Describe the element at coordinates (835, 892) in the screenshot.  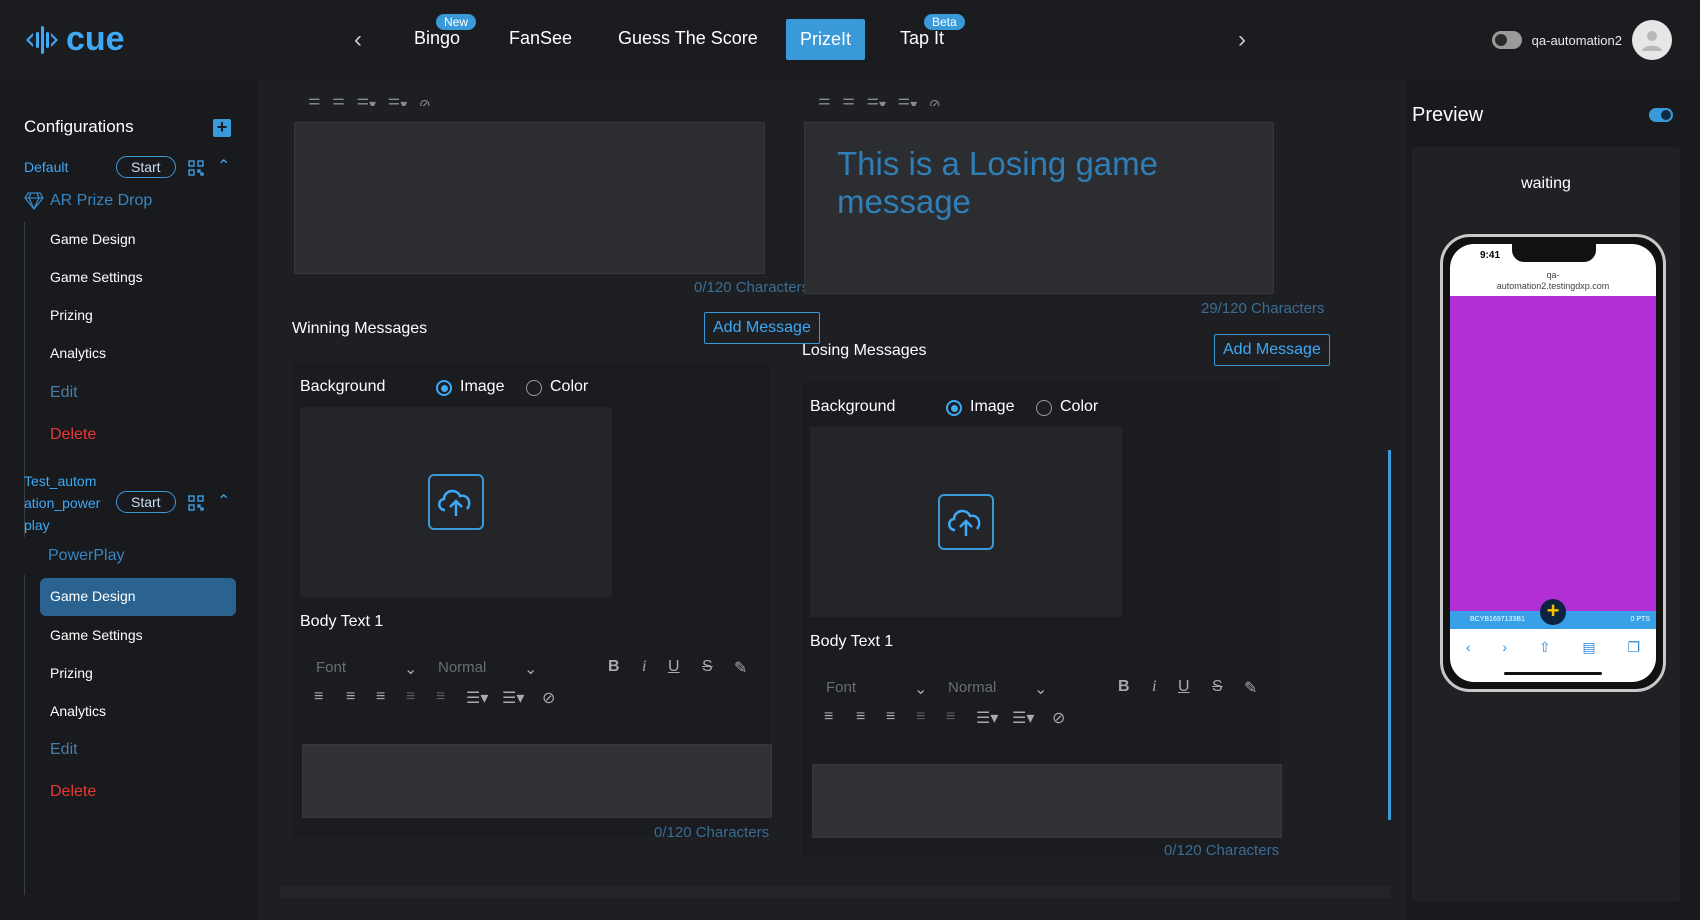
I see `horizontal-scrollbar` at that location.